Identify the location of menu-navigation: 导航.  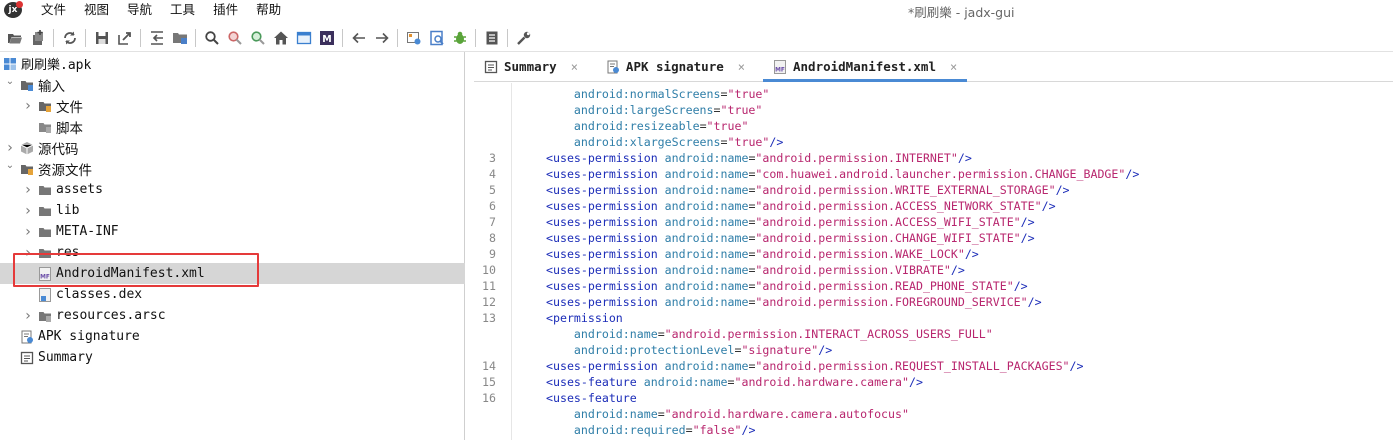
(139, 10).